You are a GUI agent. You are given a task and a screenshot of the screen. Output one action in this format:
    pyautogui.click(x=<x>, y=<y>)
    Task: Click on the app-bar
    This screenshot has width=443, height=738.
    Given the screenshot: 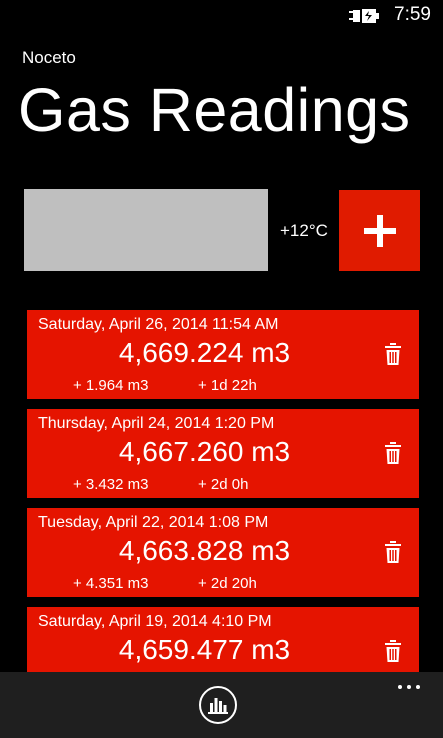 What is the action you would take?
    pyautogui.click(x=221, y=705)
    